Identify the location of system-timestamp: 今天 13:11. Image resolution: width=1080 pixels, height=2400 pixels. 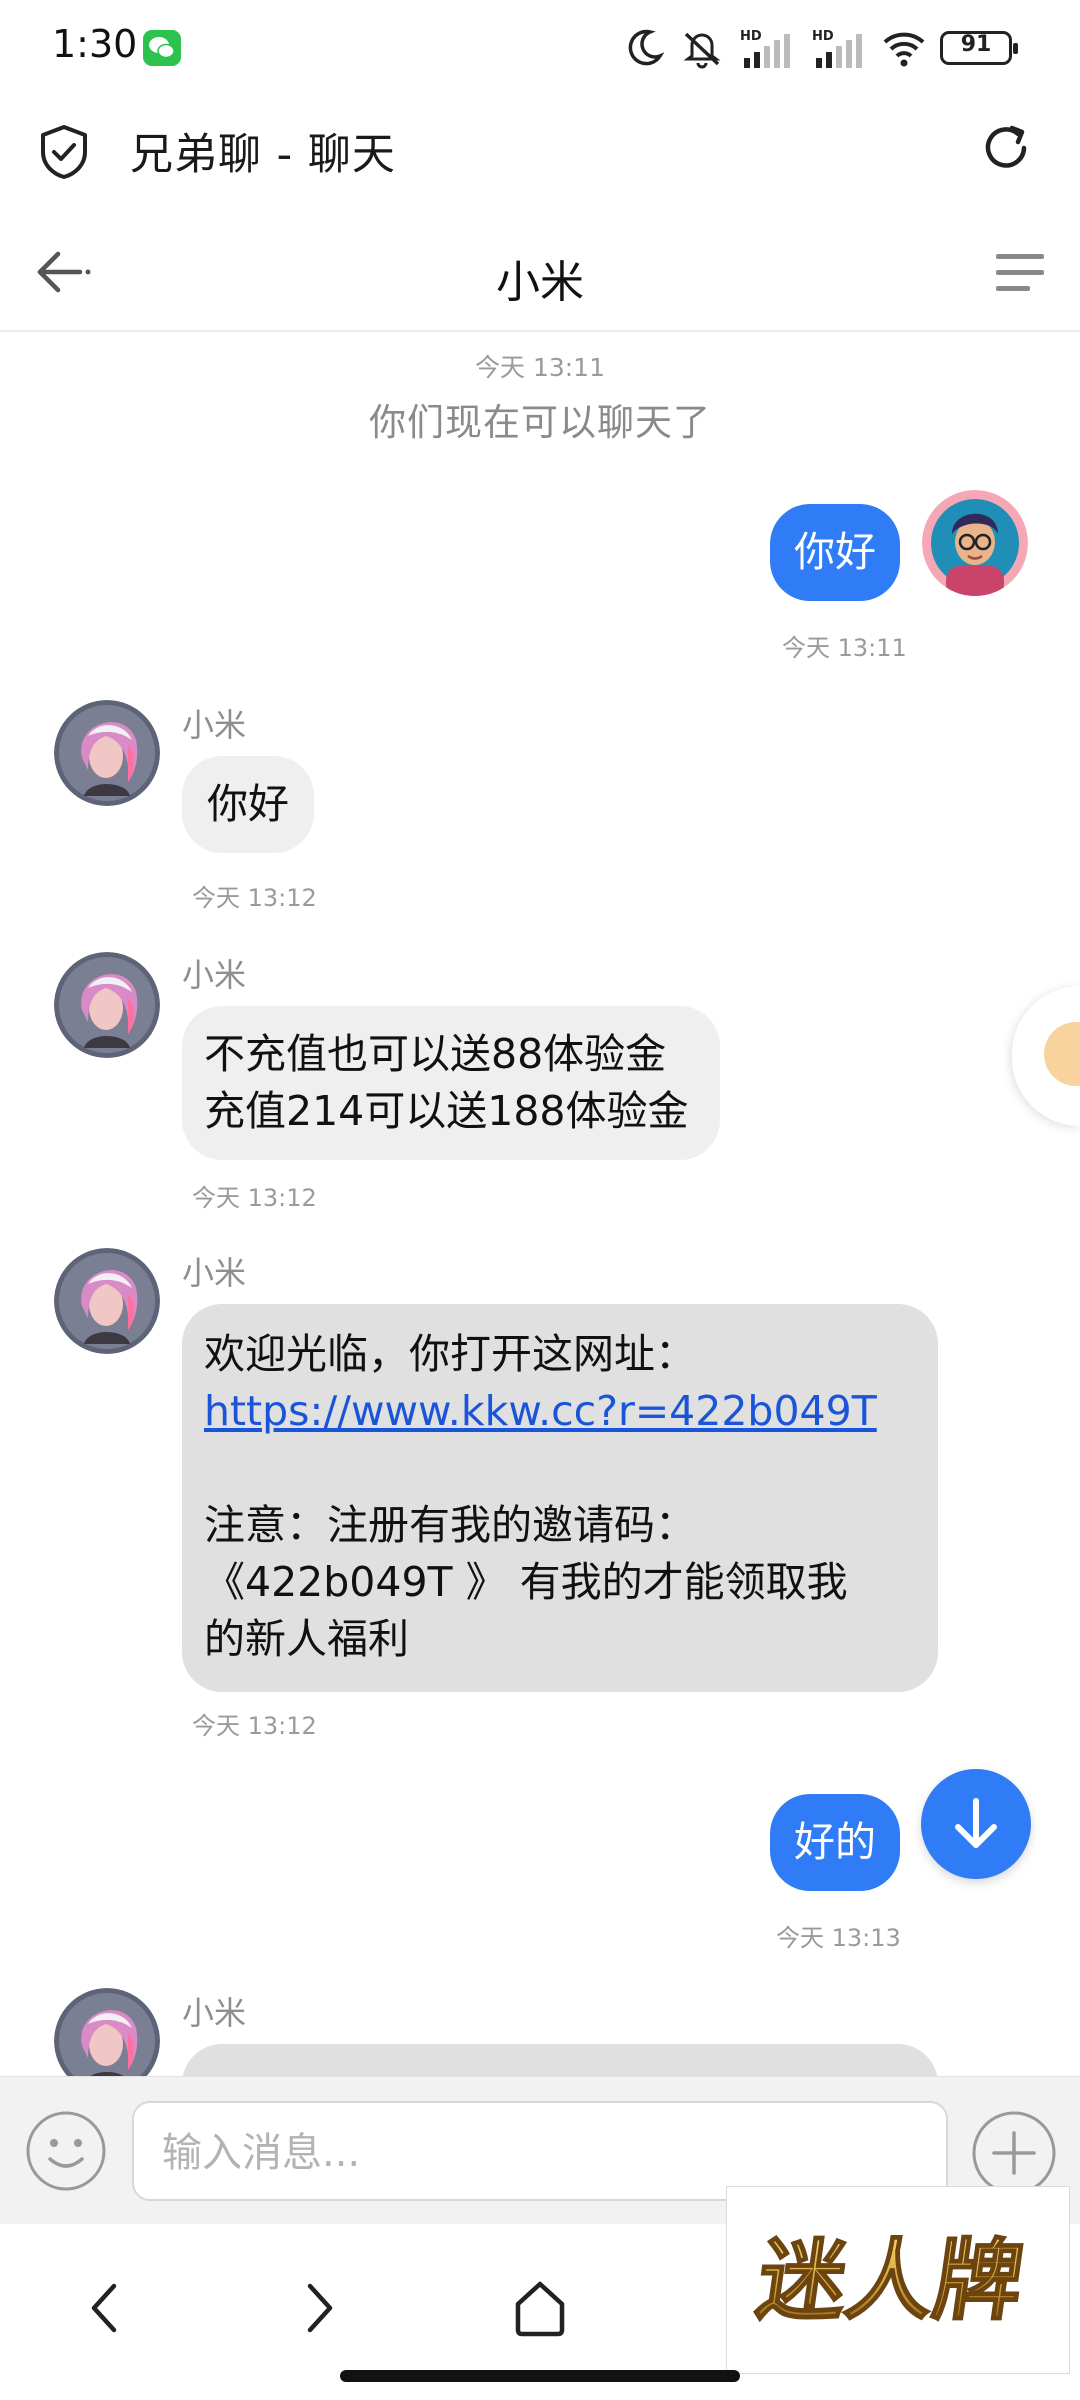
(540, 367).